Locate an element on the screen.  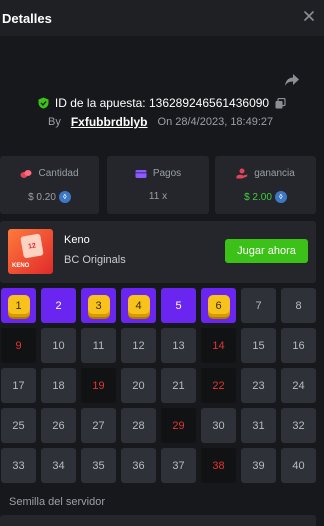
keno-tile-6: 6 is located at coordinates (218, 305).